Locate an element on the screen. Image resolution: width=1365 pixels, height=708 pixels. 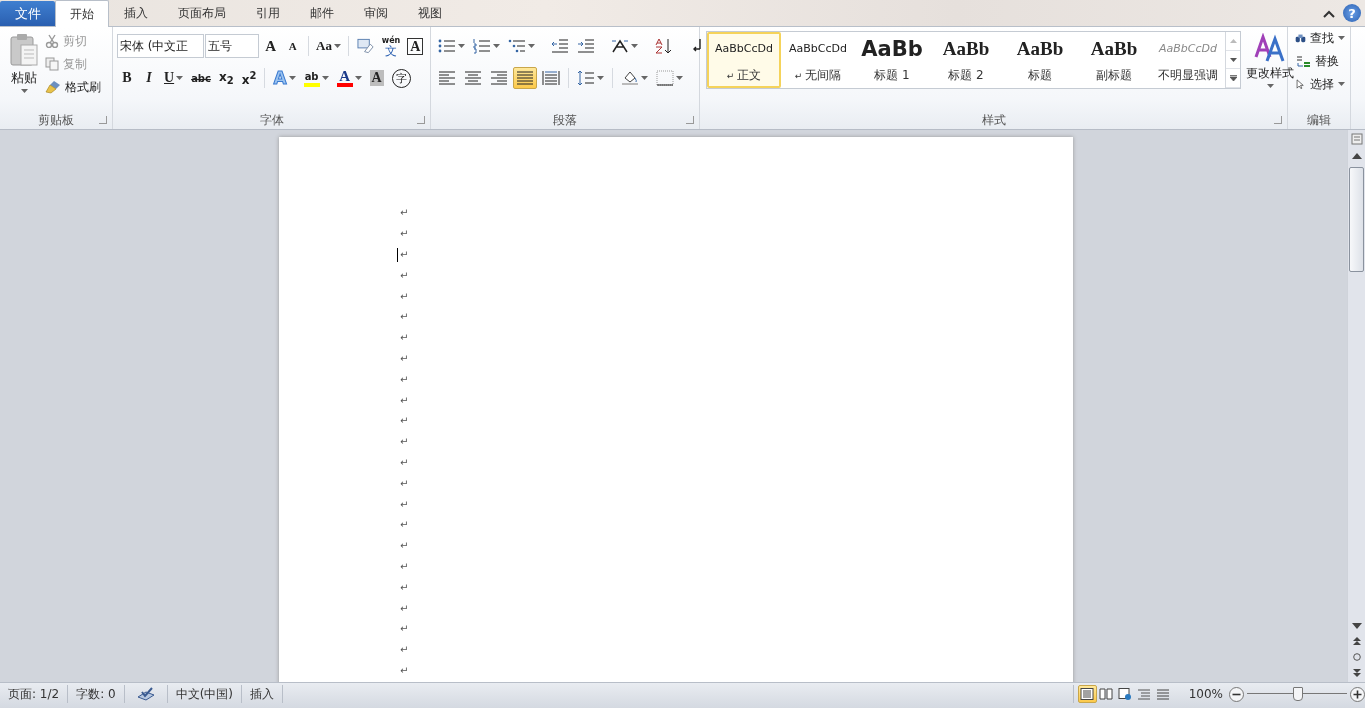
font-format-button: ab is located at coordinates (316, 78).